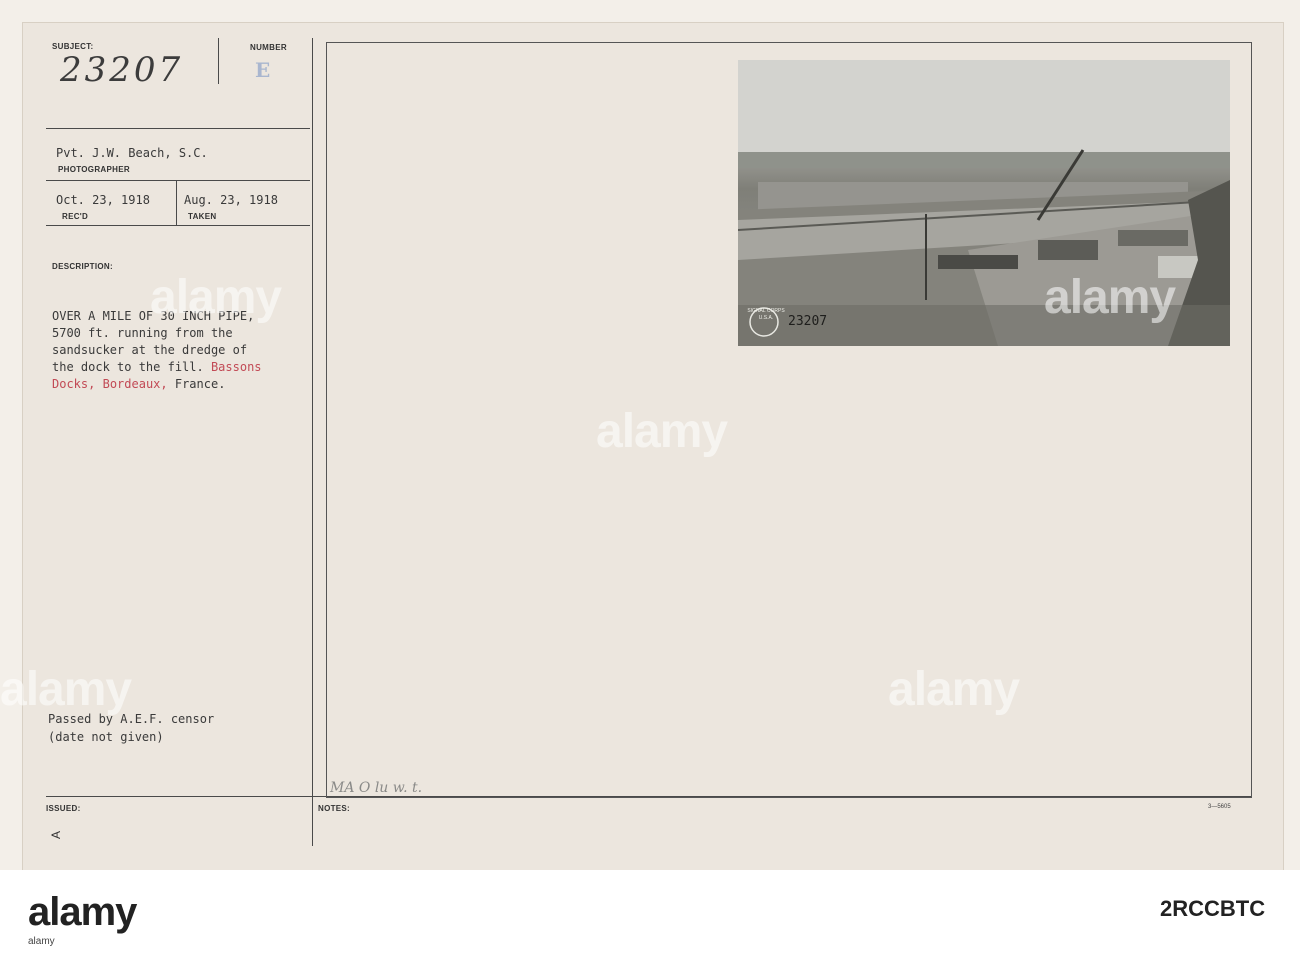  I want to click on photographer-label: PHOTOGRAPHER, so click(94, 169).